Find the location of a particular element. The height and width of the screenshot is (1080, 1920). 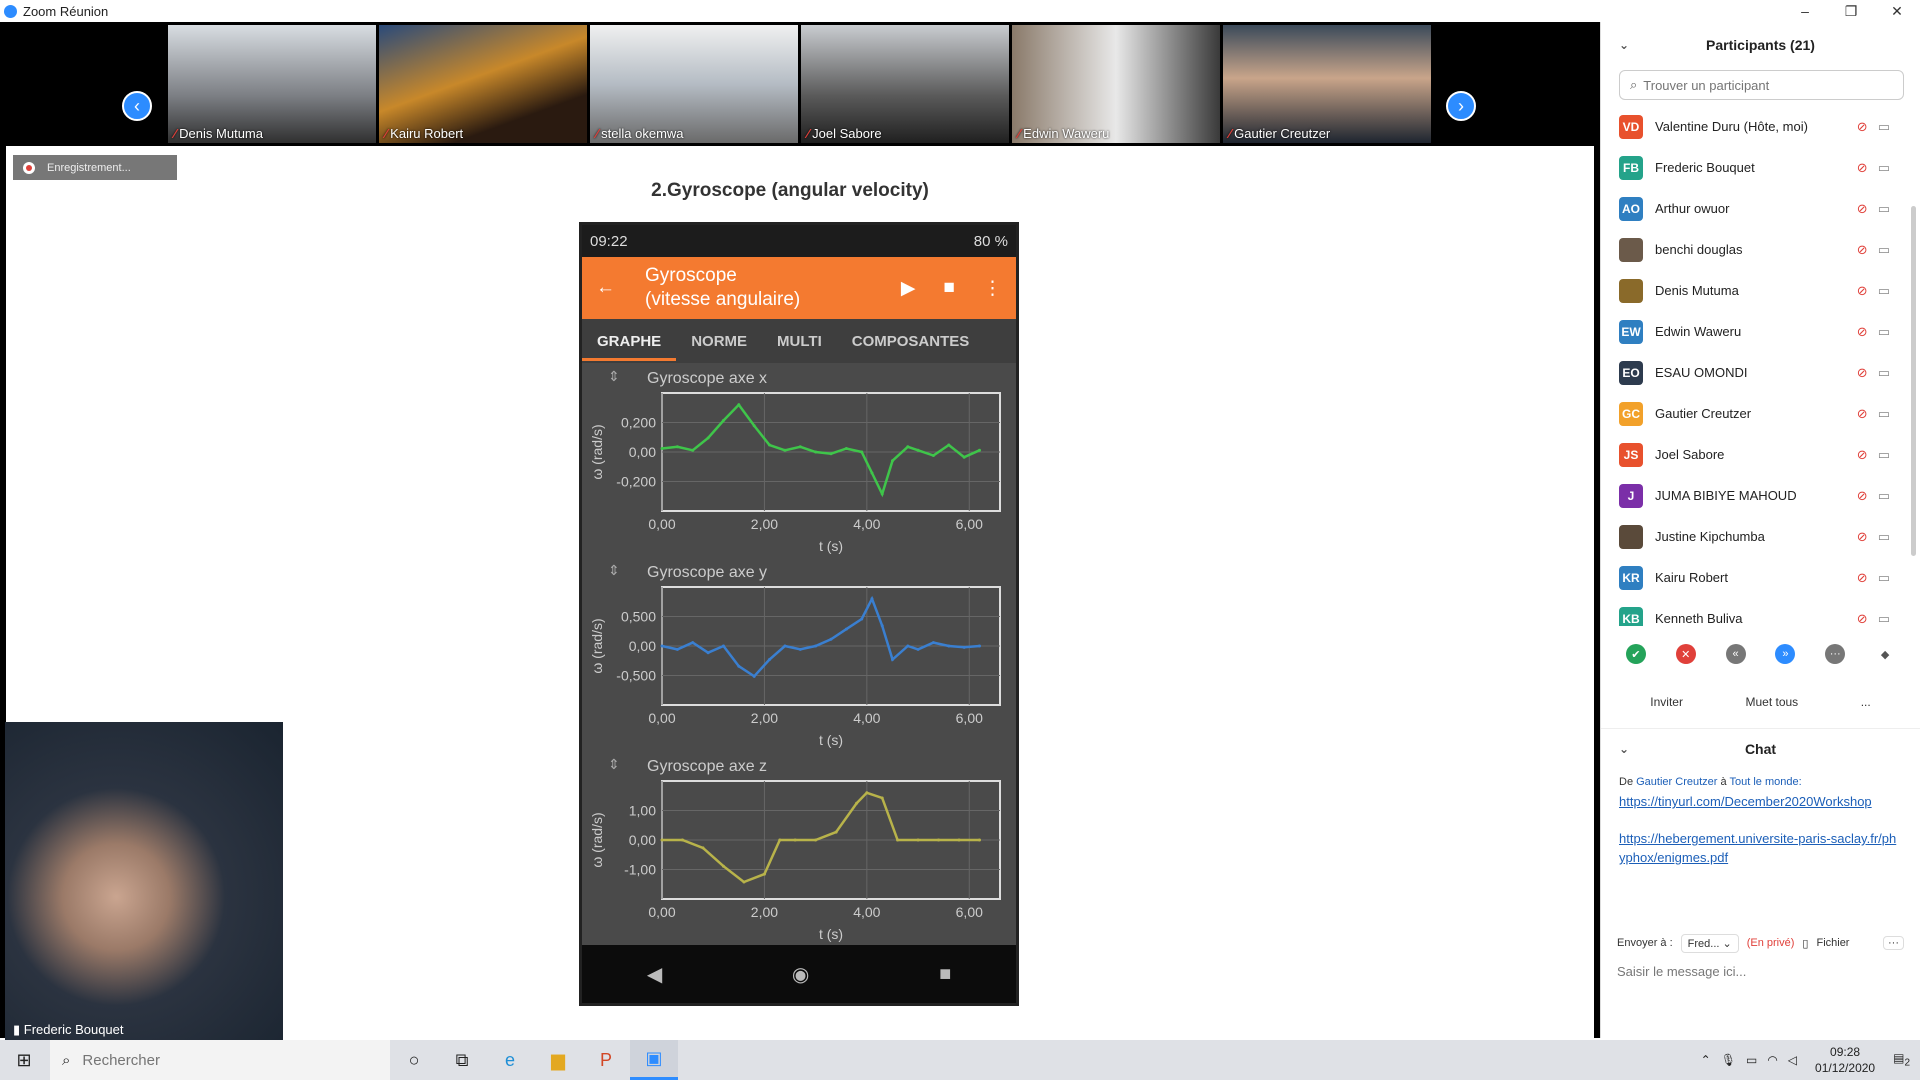

participant-row: FB Frederic Bouquet ⊘ ▭ is located at coordinates (1760, 167).